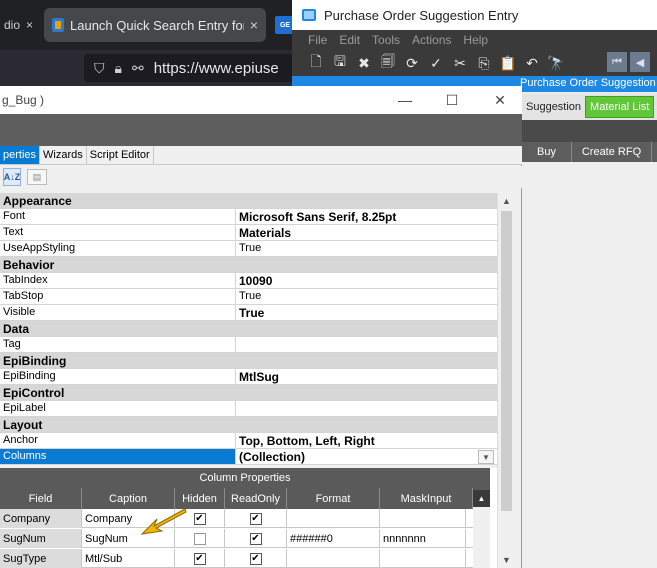 Image resolution: width=657 pixels, height=568 pixels. What do you see at coordinates (317, 40) in the screenshot?
I see `menu-file: File` at bounding box center [317, 40].